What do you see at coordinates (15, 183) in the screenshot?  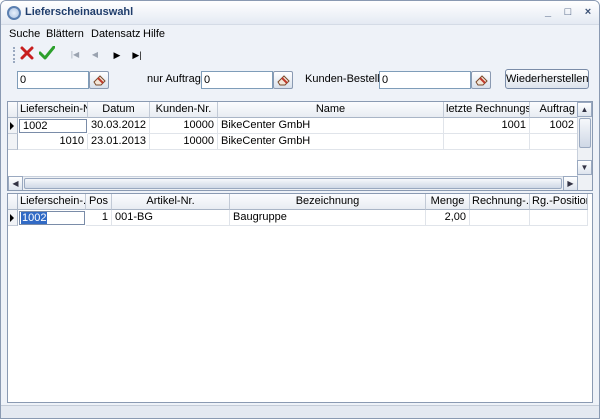 I see `scroll-left-arrow-icon: ◀` at bounding box center [15, 183].